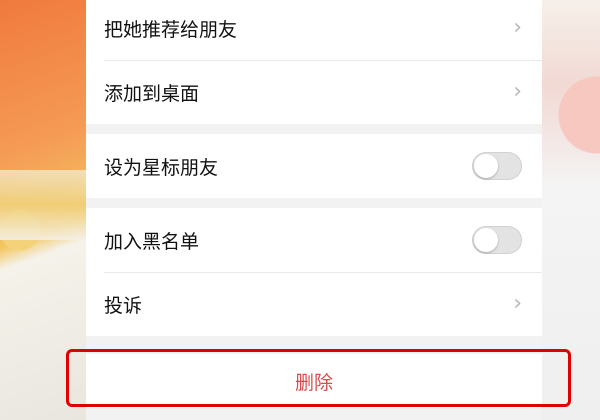 Image resolution: width=600 pixels, height=420 pixels. I want to click on report-label: 投诉, so click(123, 305).